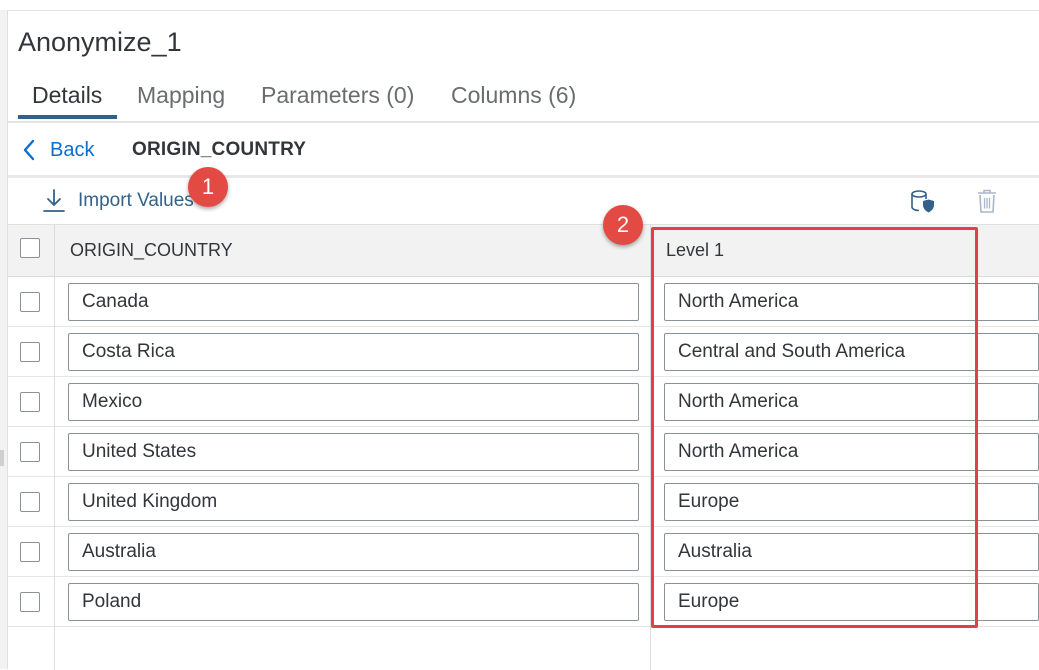  I want to click on level-1-input: Central and South America, so click(851, 352).